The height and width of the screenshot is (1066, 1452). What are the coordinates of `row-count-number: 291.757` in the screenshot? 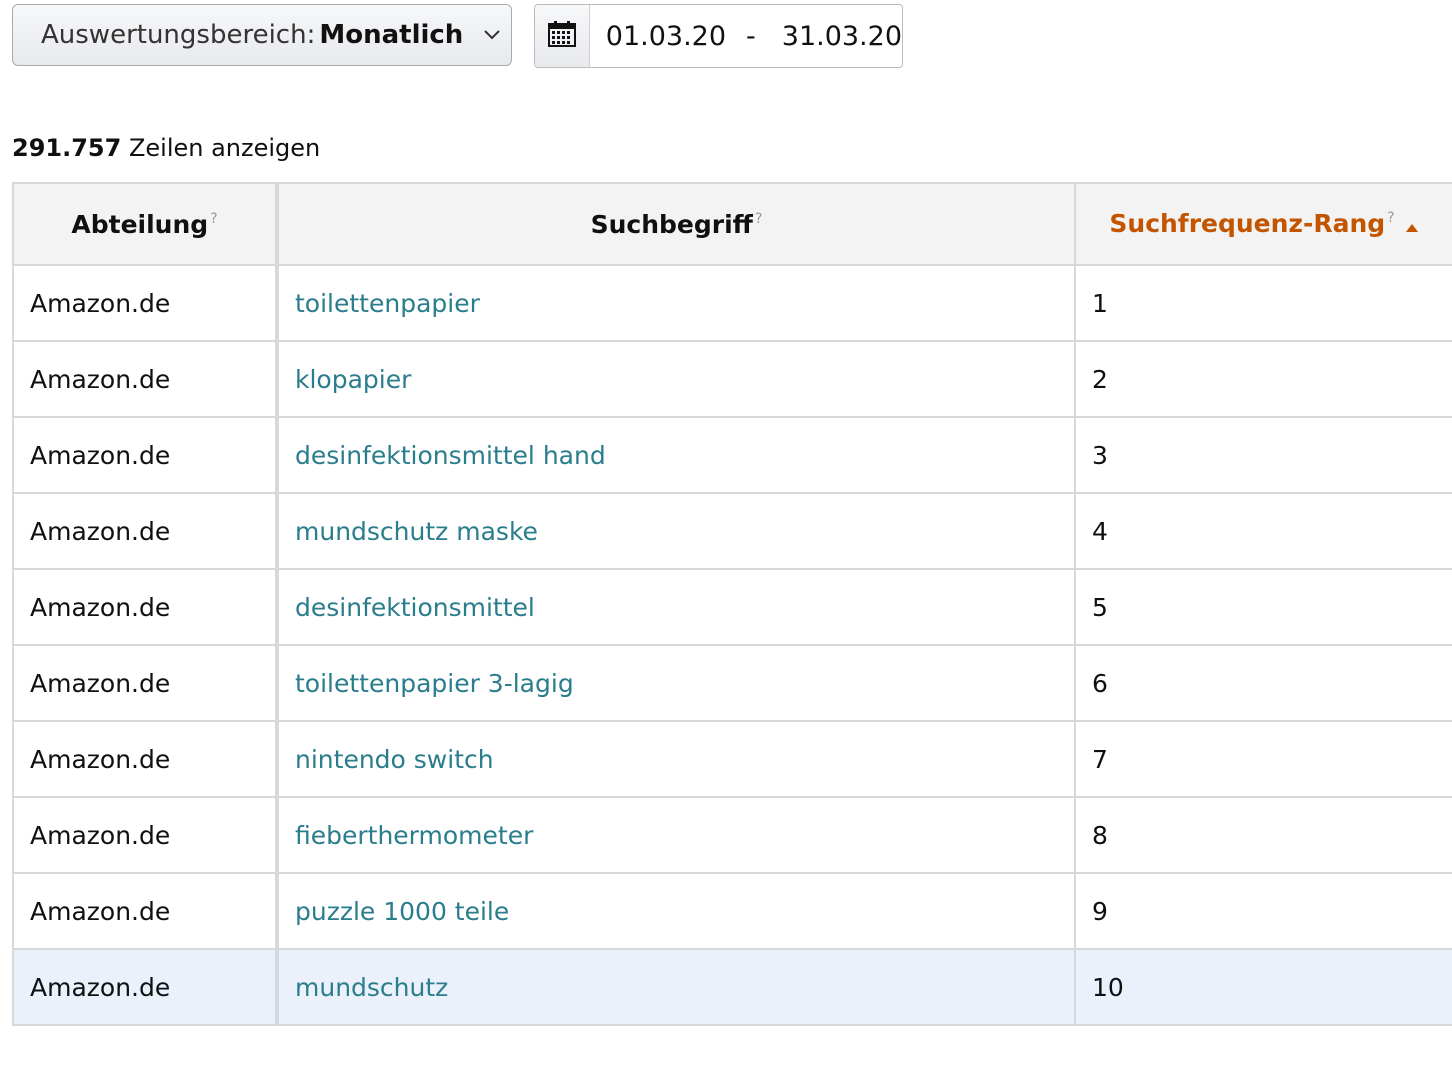 It's located at (67, 148).